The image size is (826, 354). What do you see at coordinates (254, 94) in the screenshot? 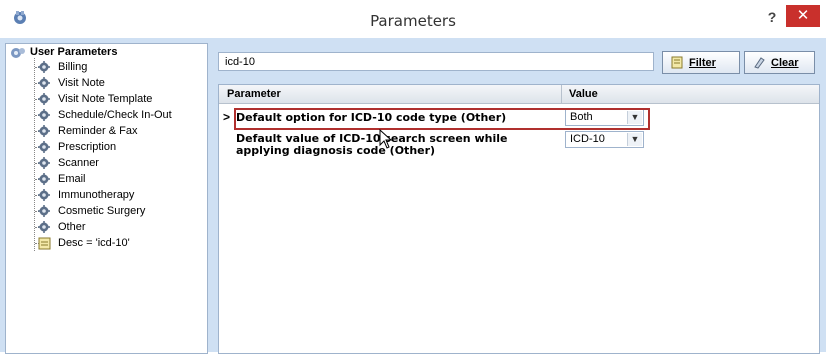
I see `column-header-parameter: Parameter` at bounding box center [254, 94].